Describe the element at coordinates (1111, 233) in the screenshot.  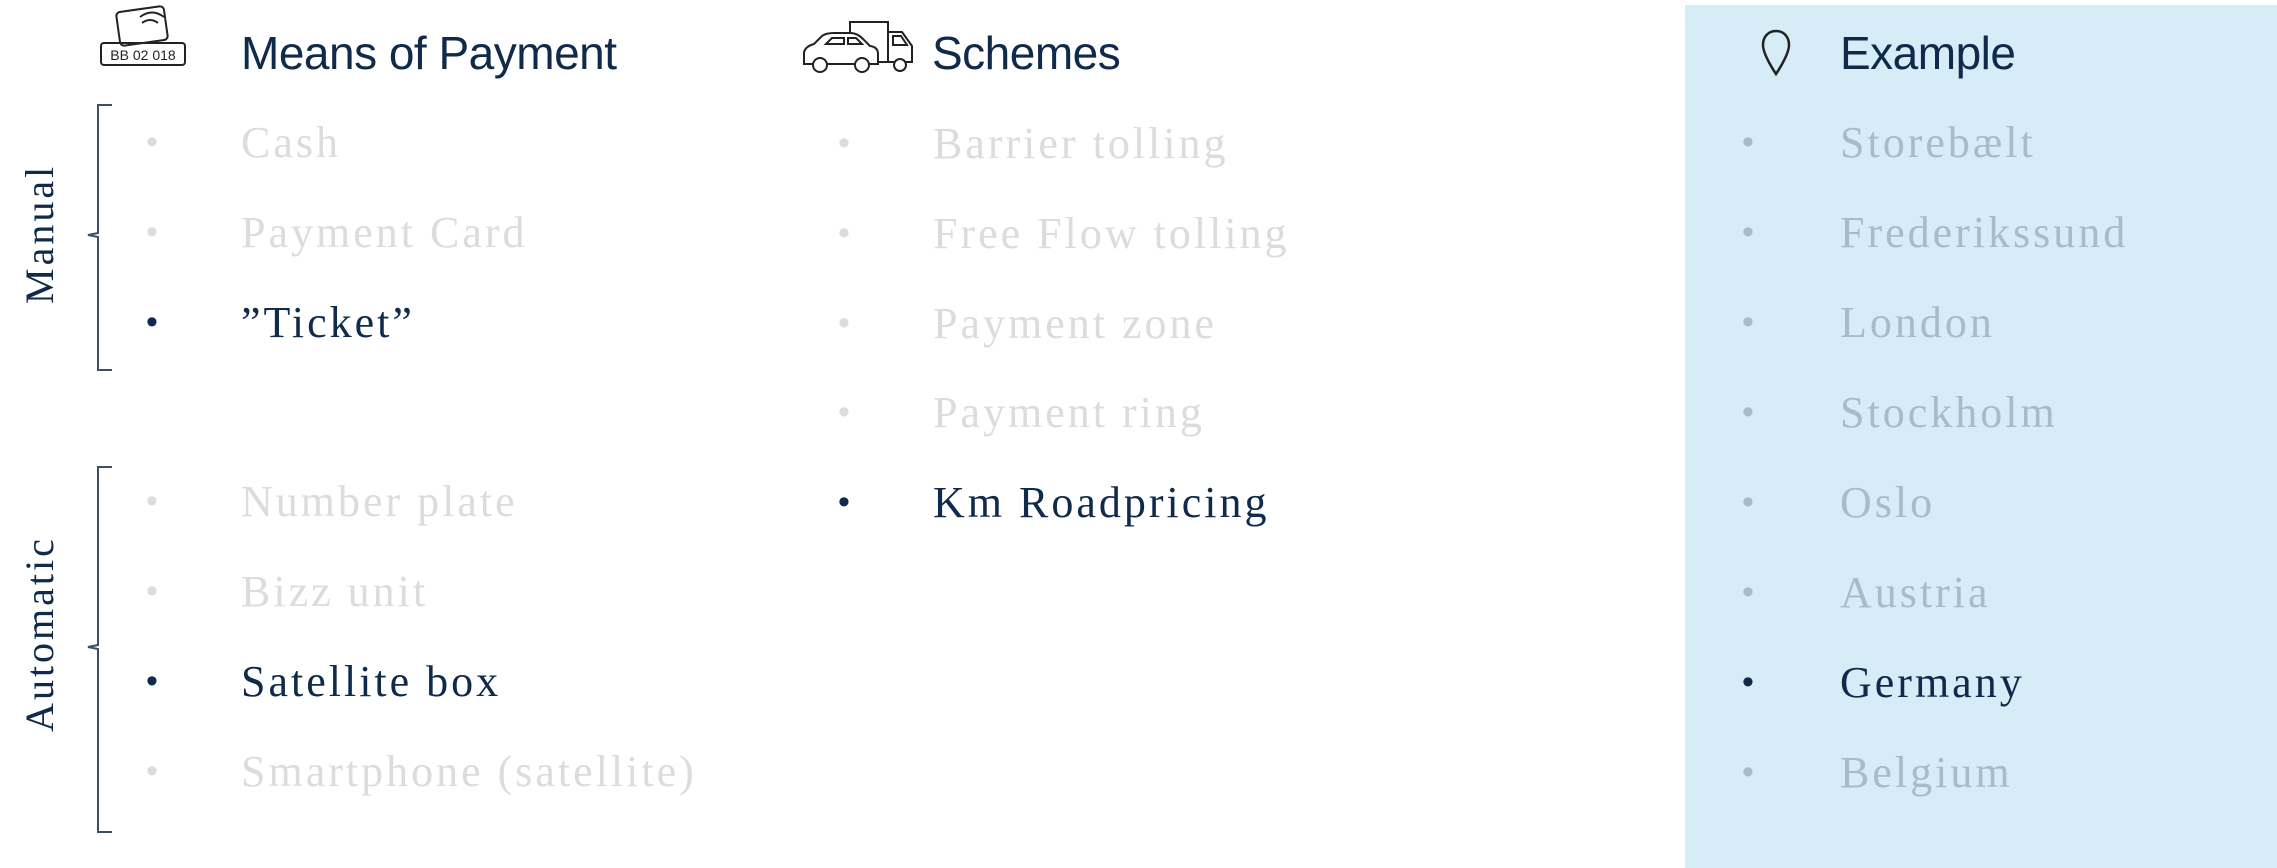
I see `item-label: Free Flow tolling` at that location.